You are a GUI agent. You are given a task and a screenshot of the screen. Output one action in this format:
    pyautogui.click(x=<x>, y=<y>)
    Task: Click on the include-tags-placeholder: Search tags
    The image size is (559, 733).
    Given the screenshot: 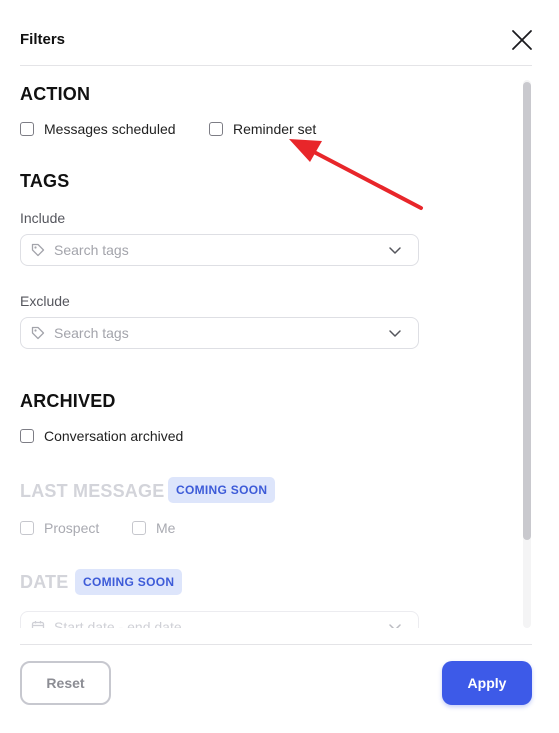 What is the action you would take?
    pyautogui.click(x=91, y=250)
    